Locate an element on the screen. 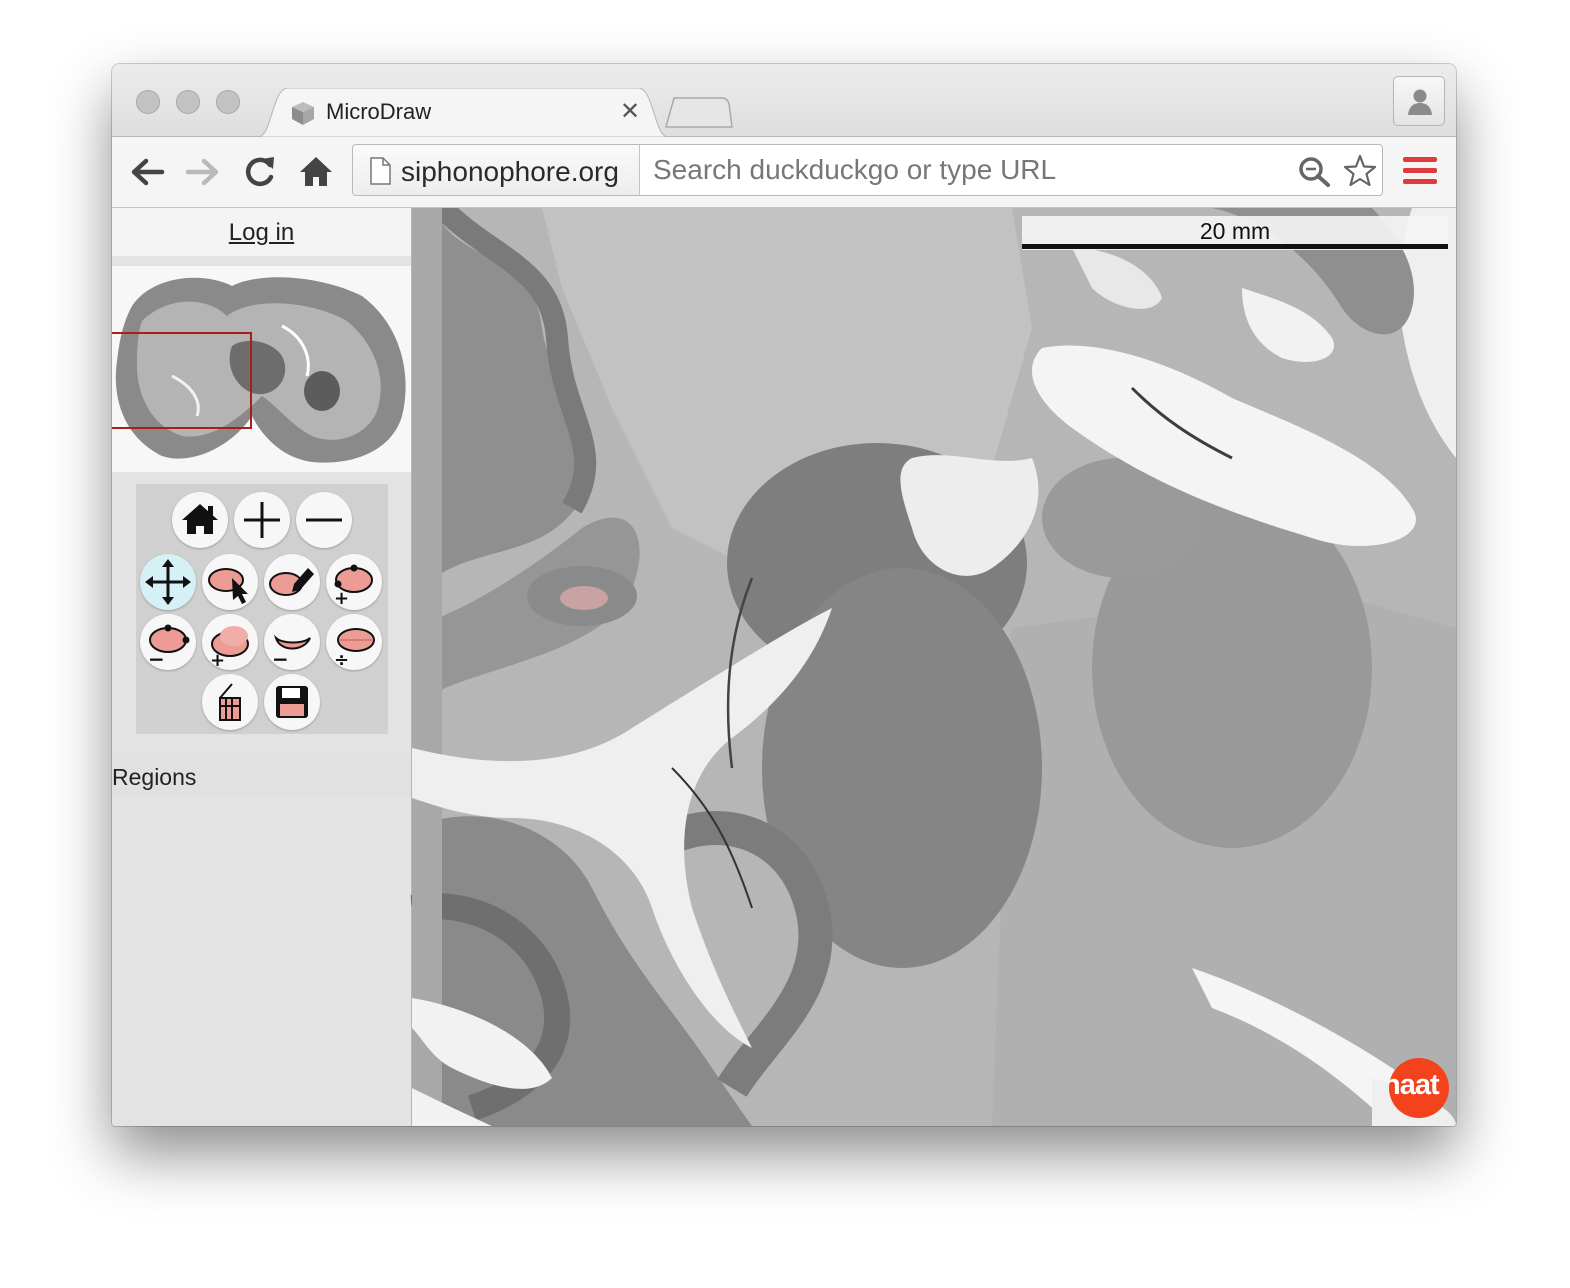 This screenshot has height=1288, width=1570. search-input is located at coordinates (973, 170).